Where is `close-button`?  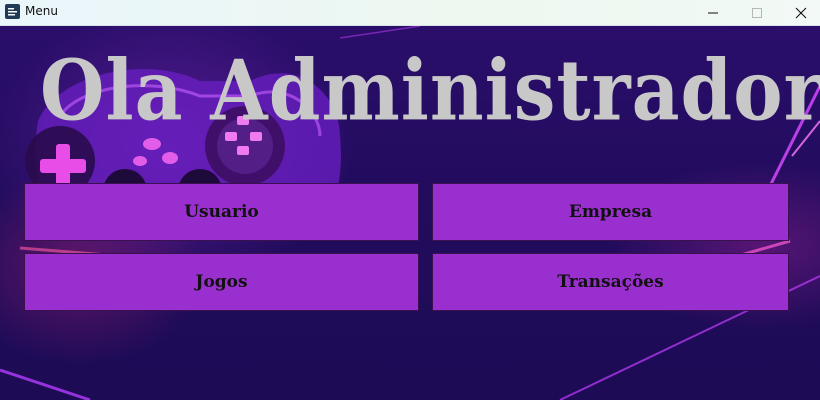
close-button is located at coordinates (799, 13).